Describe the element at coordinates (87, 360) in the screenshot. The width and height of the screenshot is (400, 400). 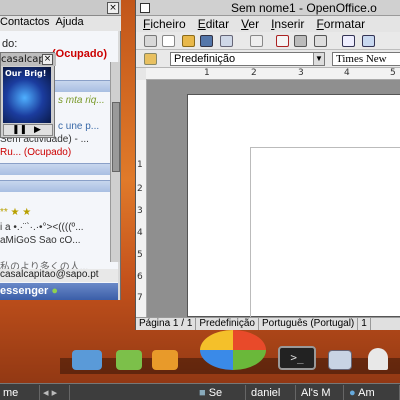
I see `word-processor-icon` at that location.